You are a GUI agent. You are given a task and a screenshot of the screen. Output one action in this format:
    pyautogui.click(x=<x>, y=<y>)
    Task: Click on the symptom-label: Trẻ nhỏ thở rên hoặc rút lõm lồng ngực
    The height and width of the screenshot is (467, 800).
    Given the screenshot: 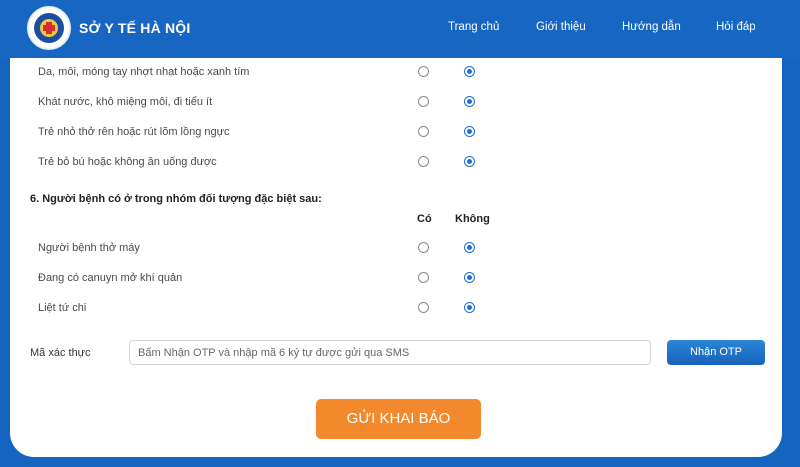 What is the action you would take?
    pyautogui.click(x=134, y=132)
    